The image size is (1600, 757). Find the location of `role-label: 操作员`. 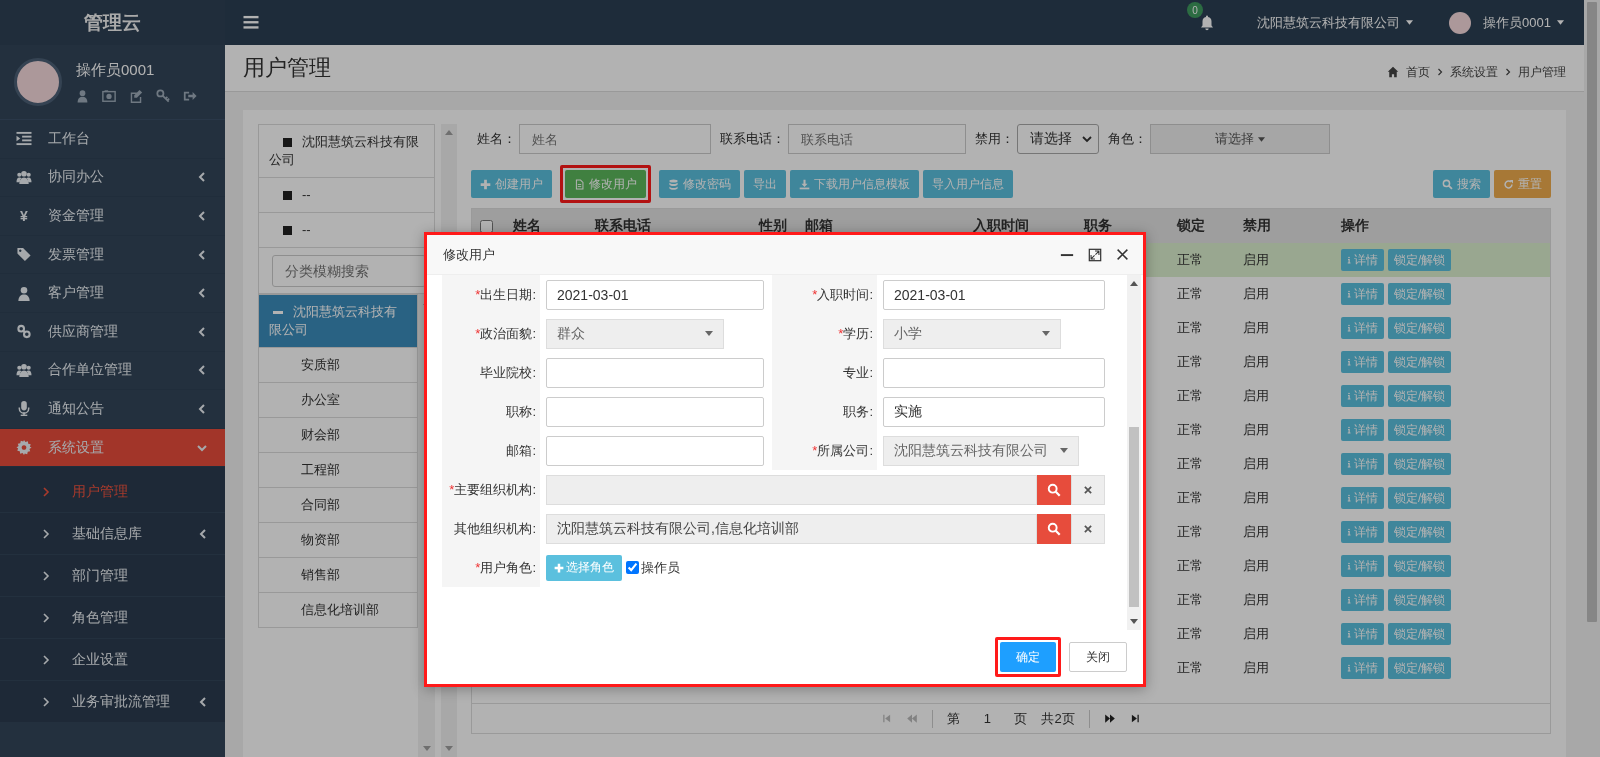

role-label: 操作员 is located at coordinates (660, 567).